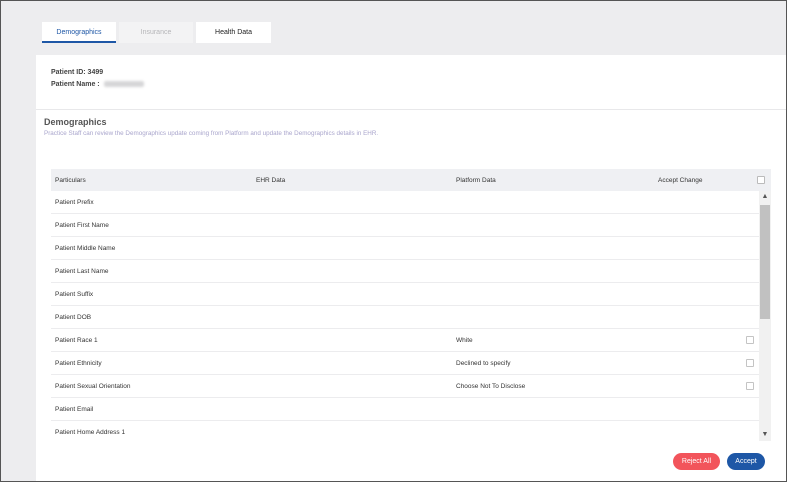 The height and width of the screenshot is (482, 787). I want to click on patient-name-row: Patient Name :, so click(97, 84).